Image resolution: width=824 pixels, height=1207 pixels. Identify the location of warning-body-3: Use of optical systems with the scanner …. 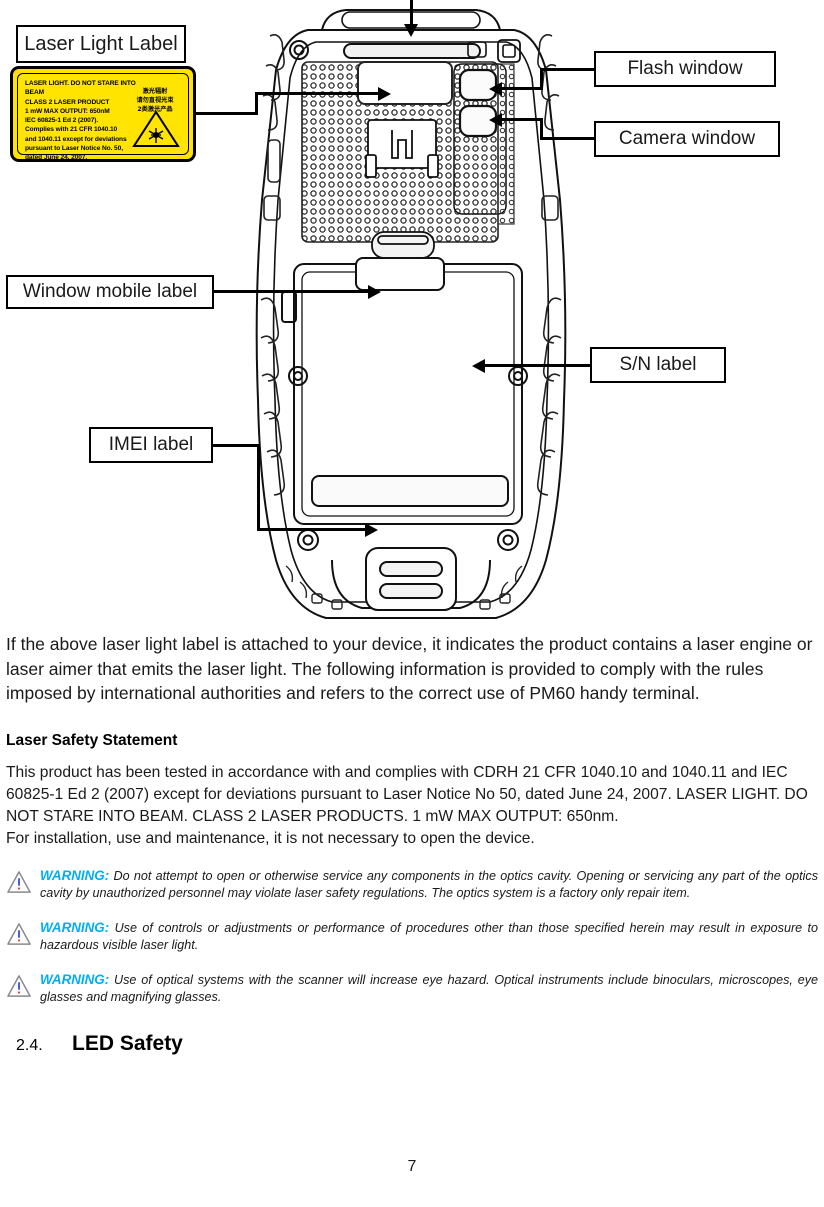
(429, 988).